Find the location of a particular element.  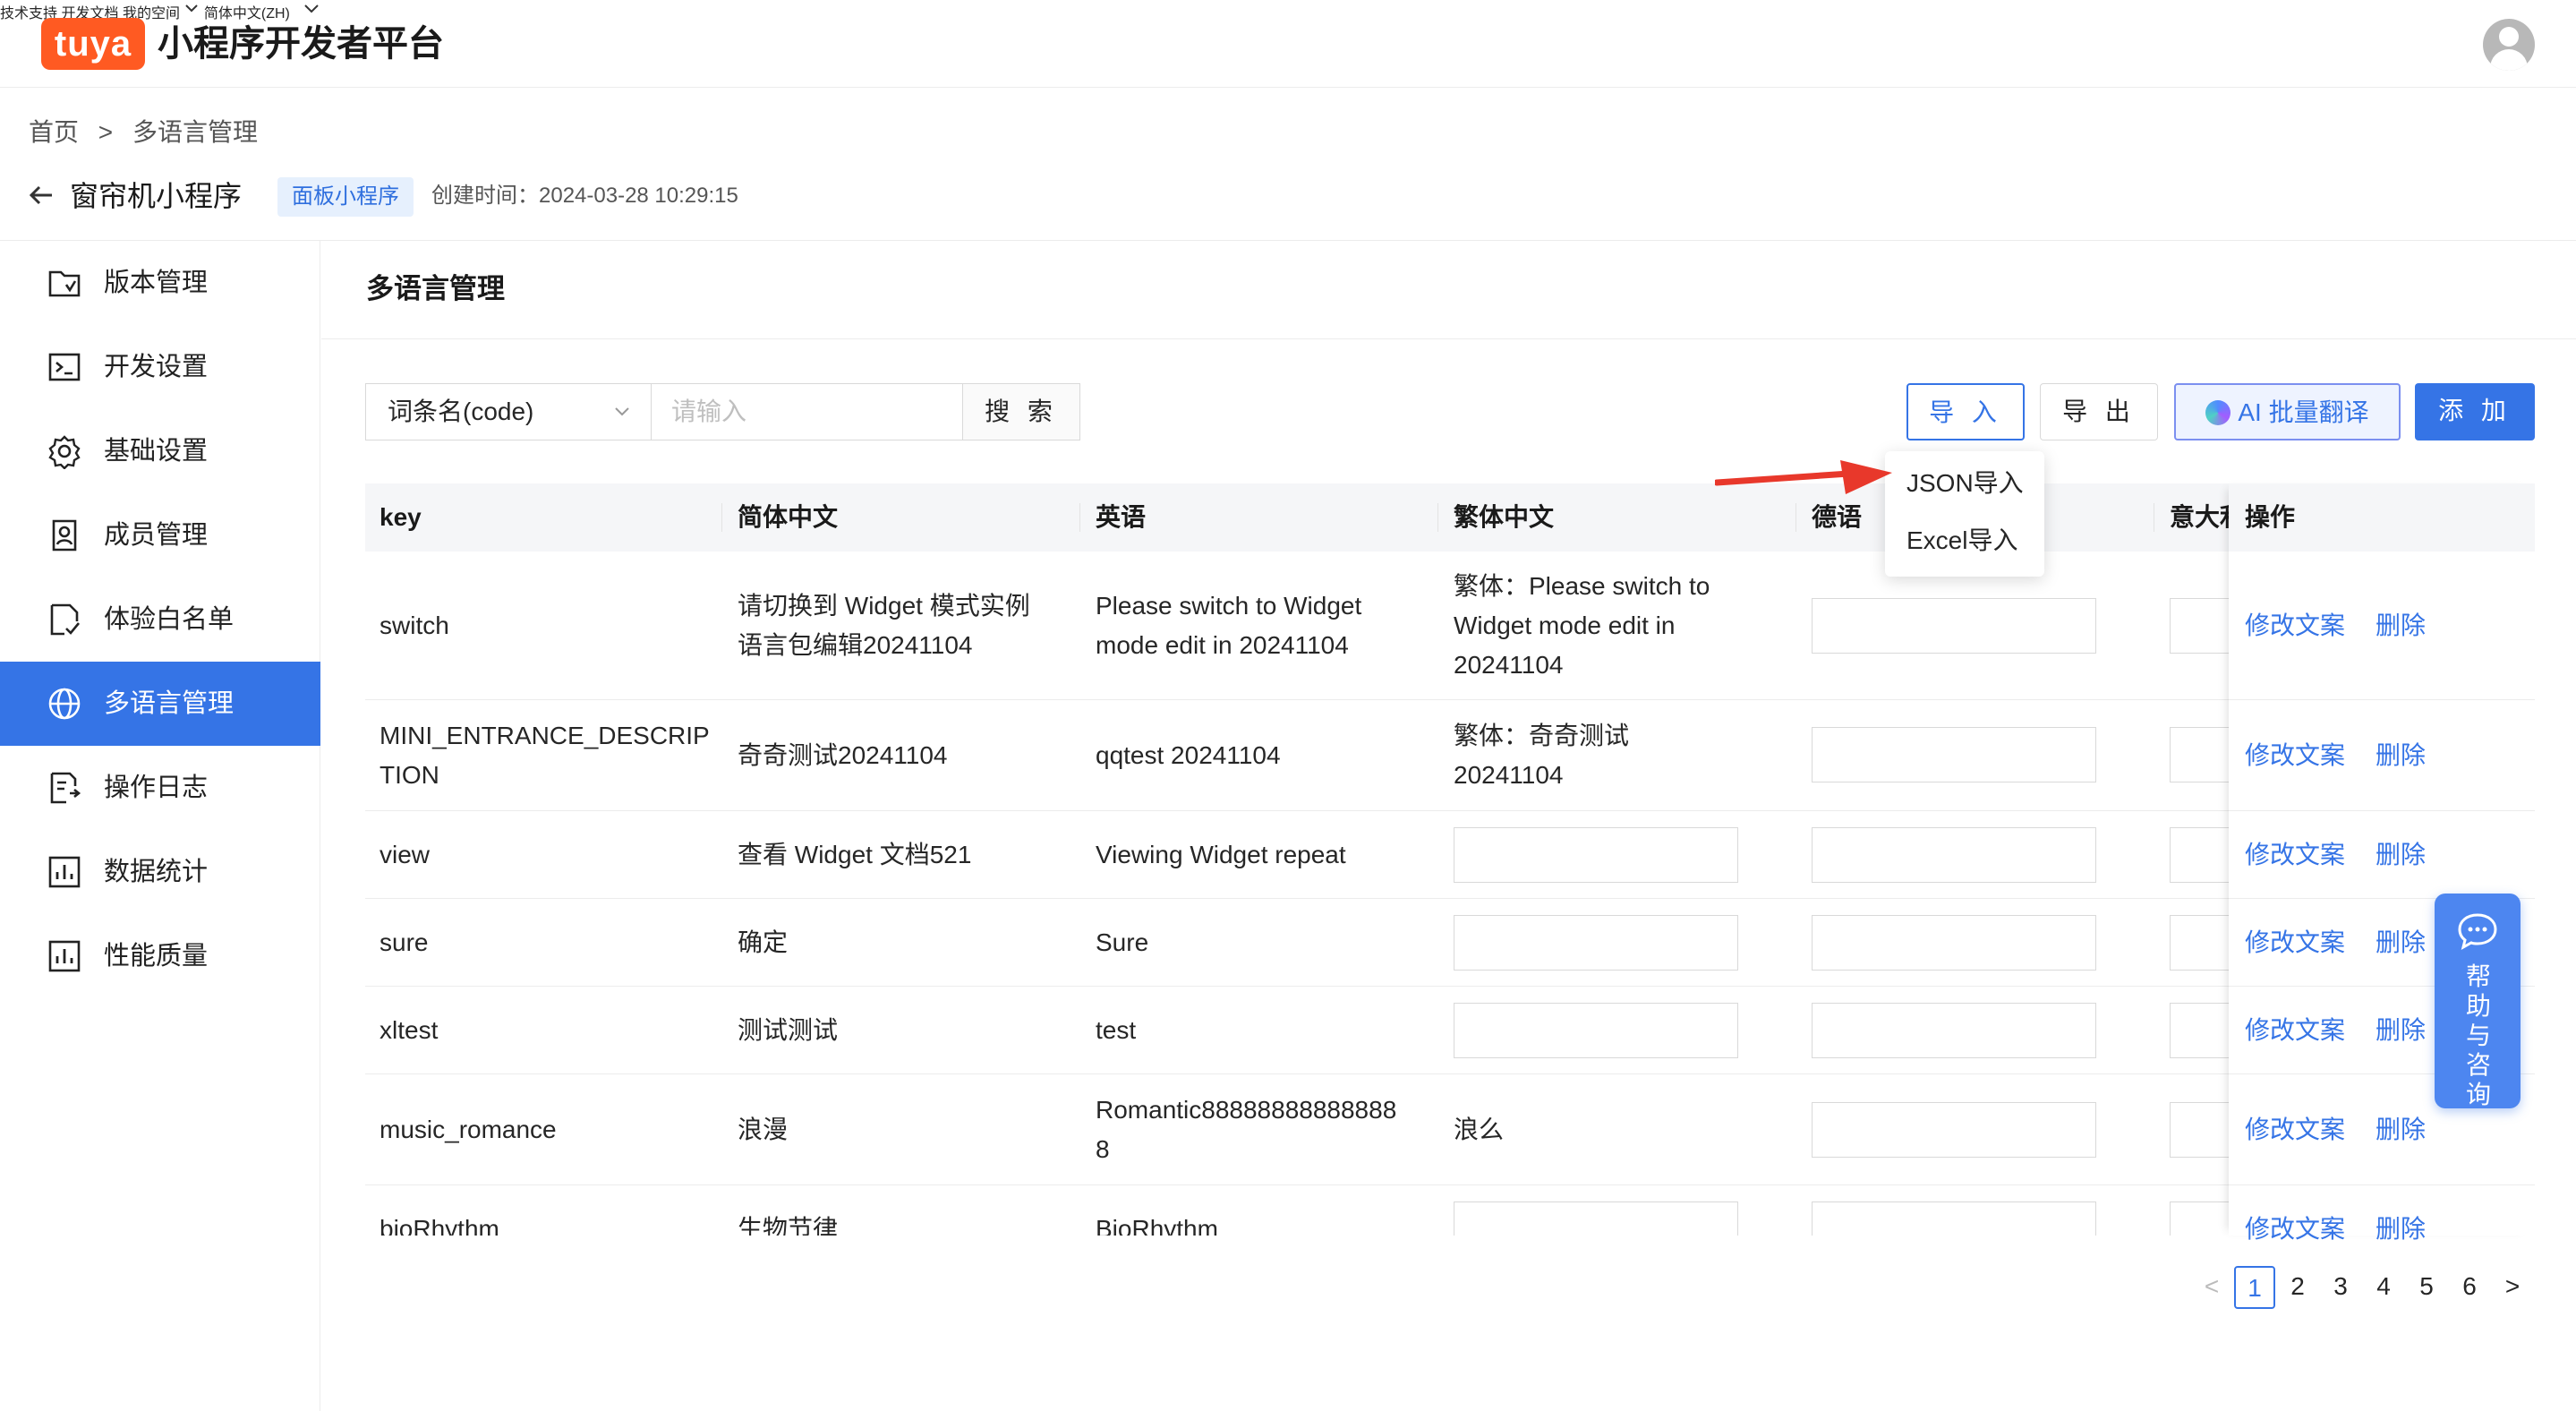

sidebar-item-basic-settings: 基础设置 is located at coordinates (160, 451).